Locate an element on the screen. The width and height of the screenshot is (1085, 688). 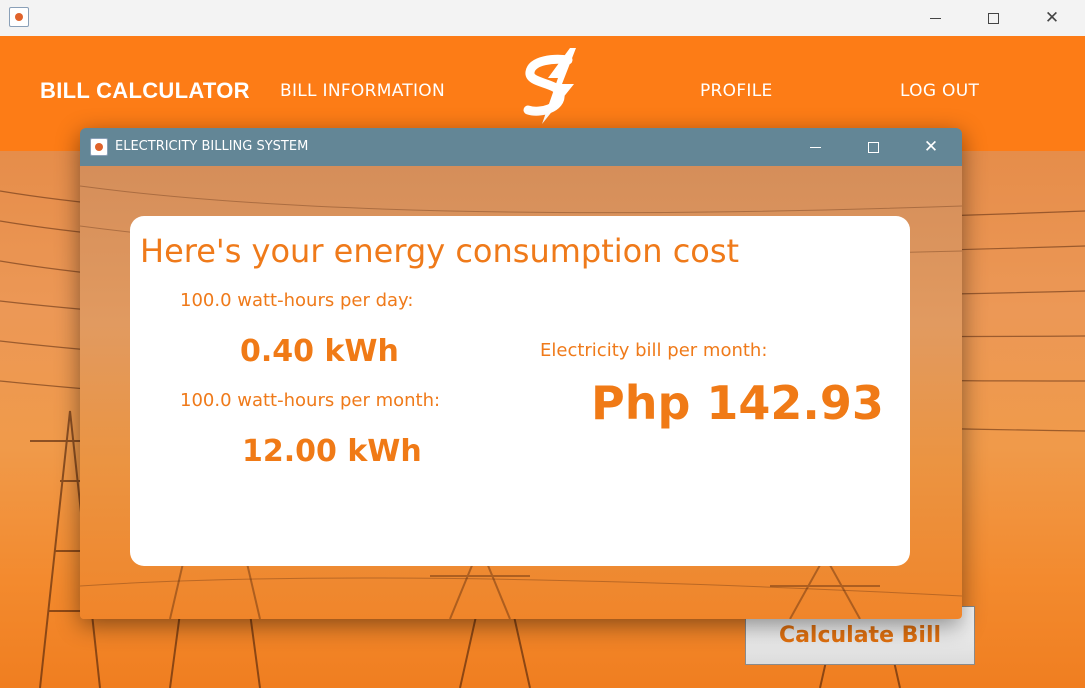
bill-value: Php 142.93 is located at coordinates (737, 403).